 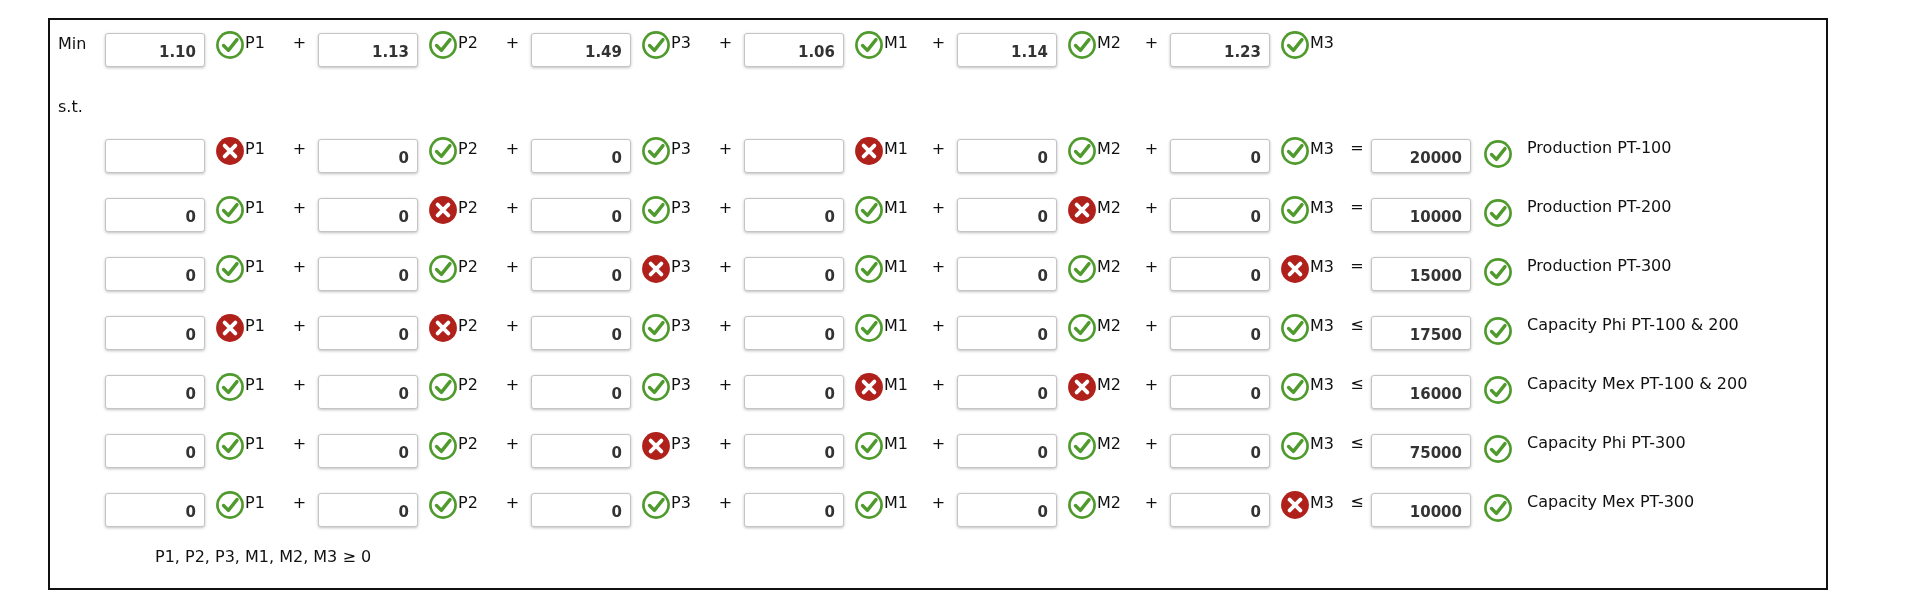 What do you see at coordinates (1637, 383) in the screenshot?
I see `constraint-name: Capacity Mex PT-100 & 200` at bounding box center [1637, 383].